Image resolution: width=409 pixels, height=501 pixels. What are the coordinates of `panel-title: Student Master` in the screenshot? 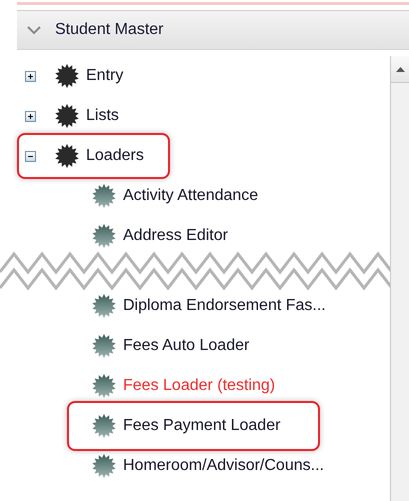 It's located at (109, 30).